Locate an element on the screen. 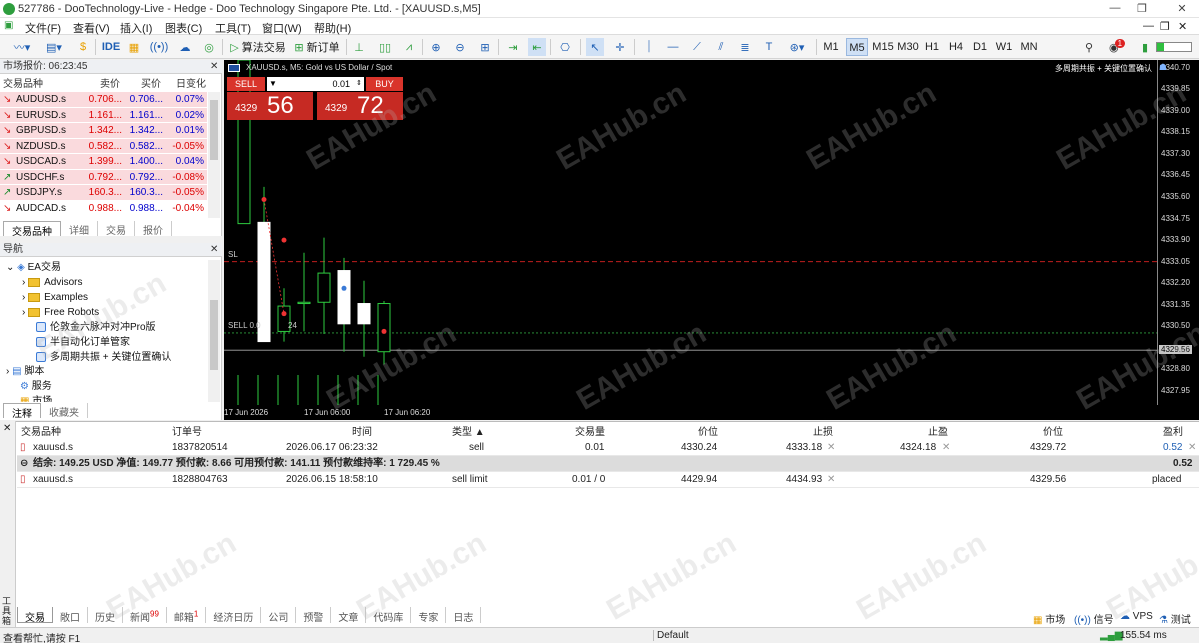 The image size is (1199, 643). volume-input: ▼ 0.01 ⇕ is located at coordinates (315, 84).